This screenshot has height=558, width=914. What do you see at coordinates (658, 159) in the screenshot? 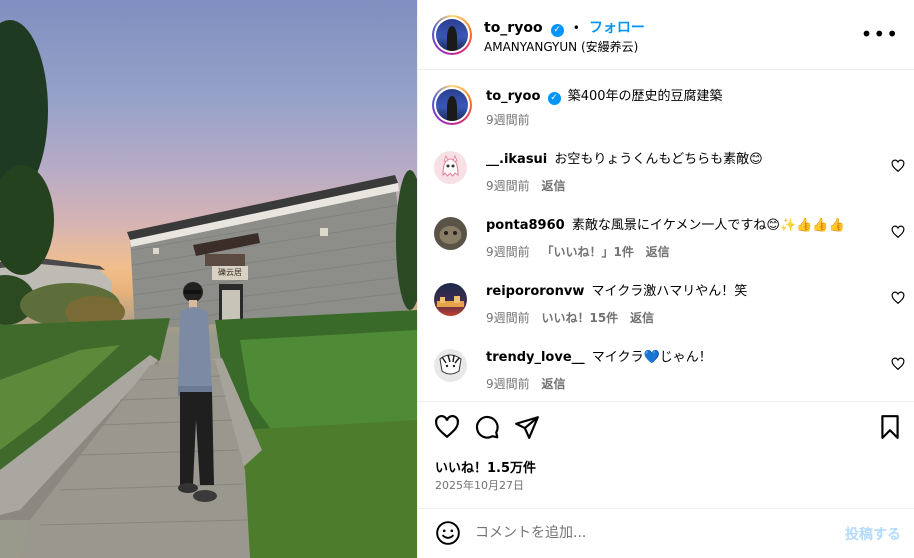
I see `comment-text: お空もりょうくんもどちらも素敵😊` at bounding box center [658, 159].